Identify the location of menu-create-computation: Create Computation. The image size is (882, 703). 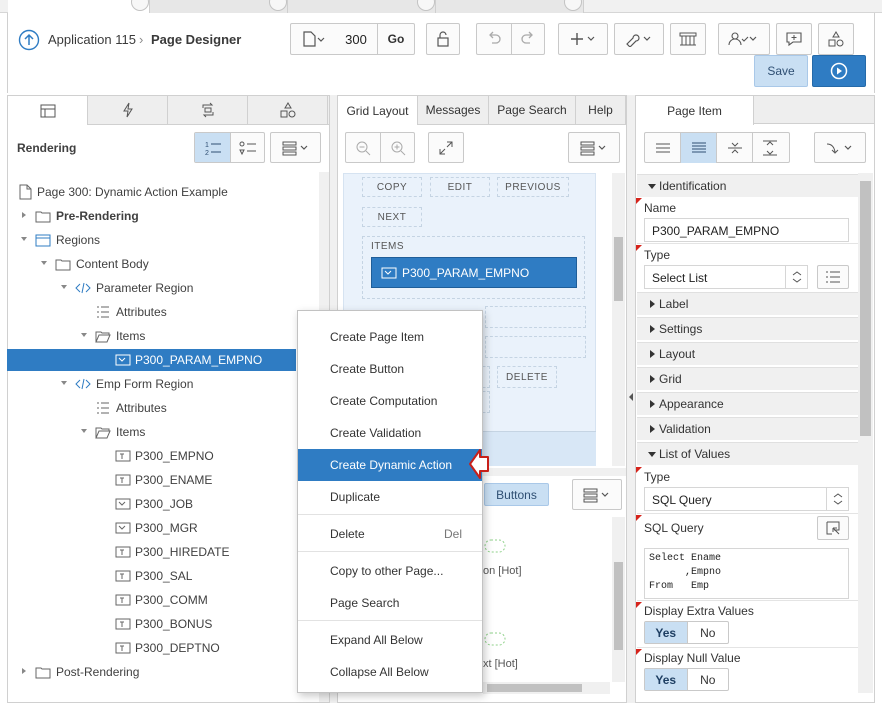
(390, 401).